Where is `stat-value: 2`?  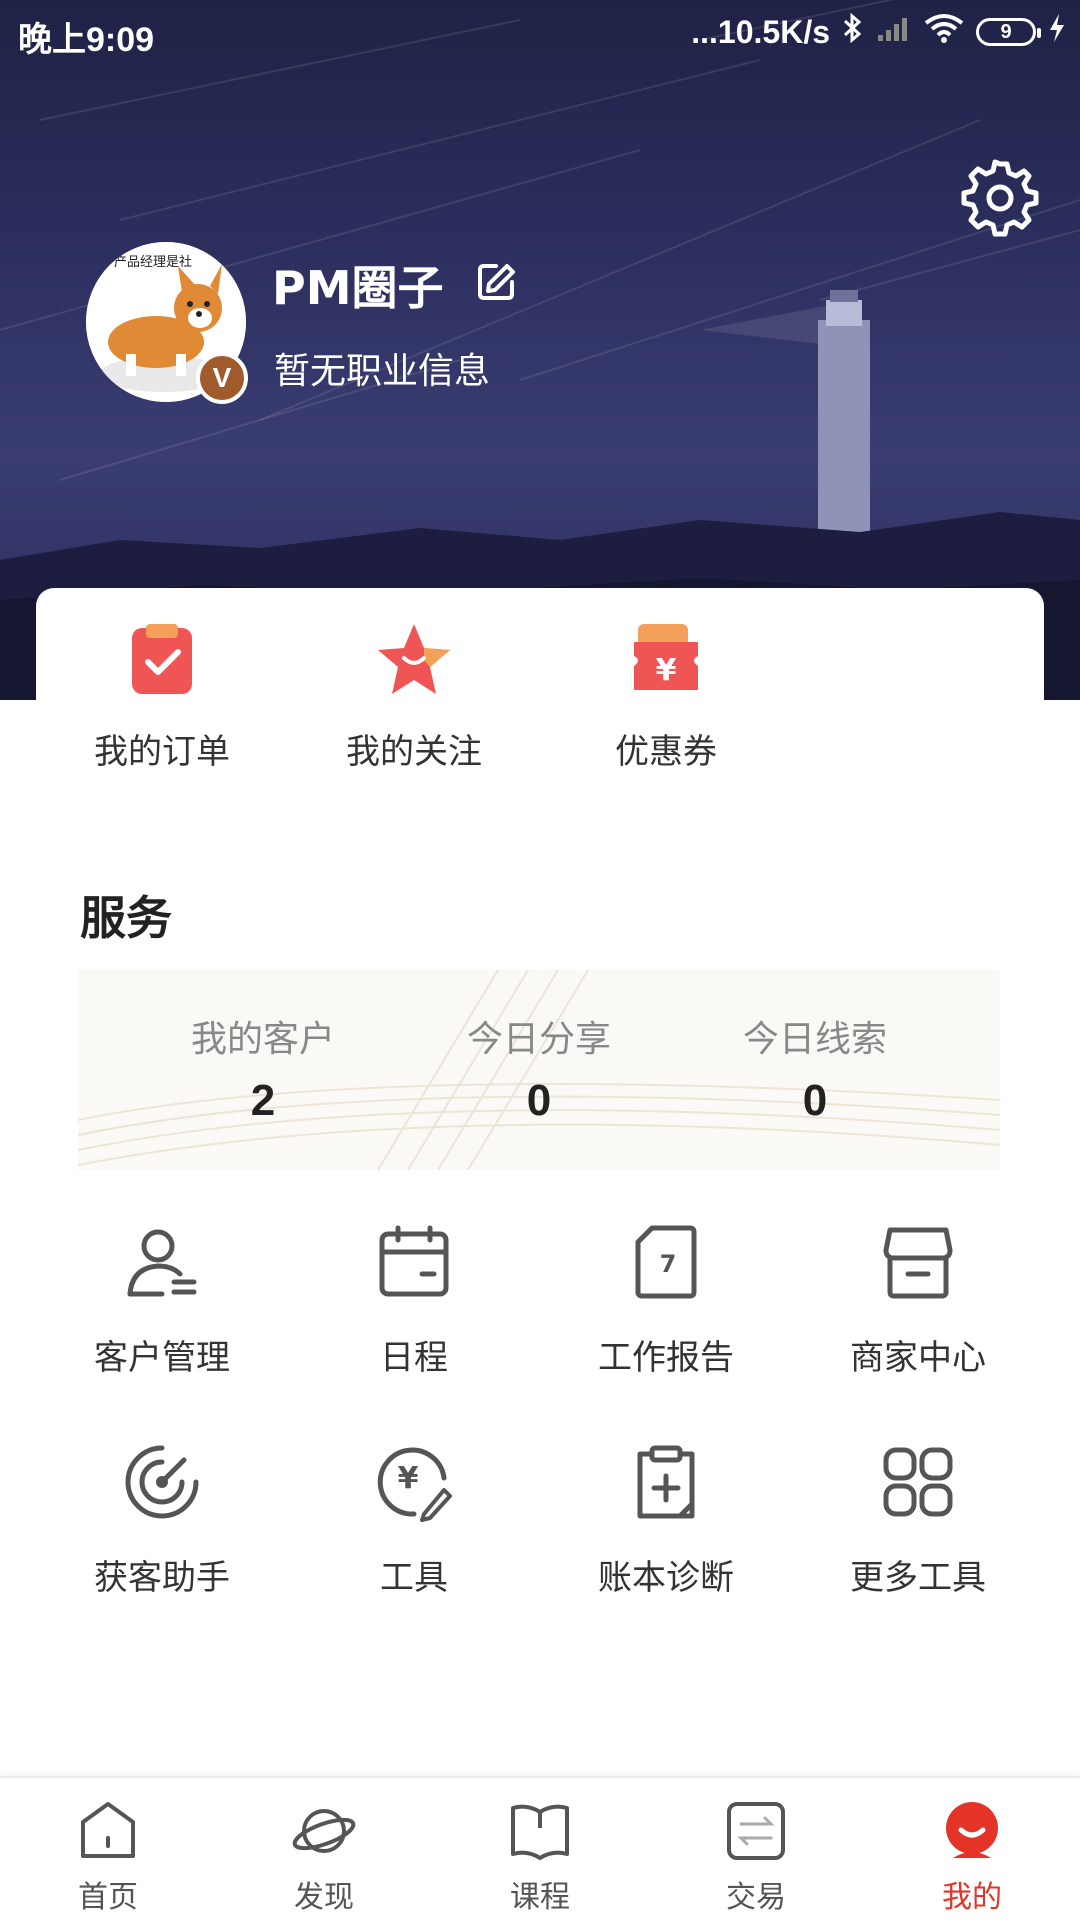 stat-value: 2 is located at coordinates (263, 1100).